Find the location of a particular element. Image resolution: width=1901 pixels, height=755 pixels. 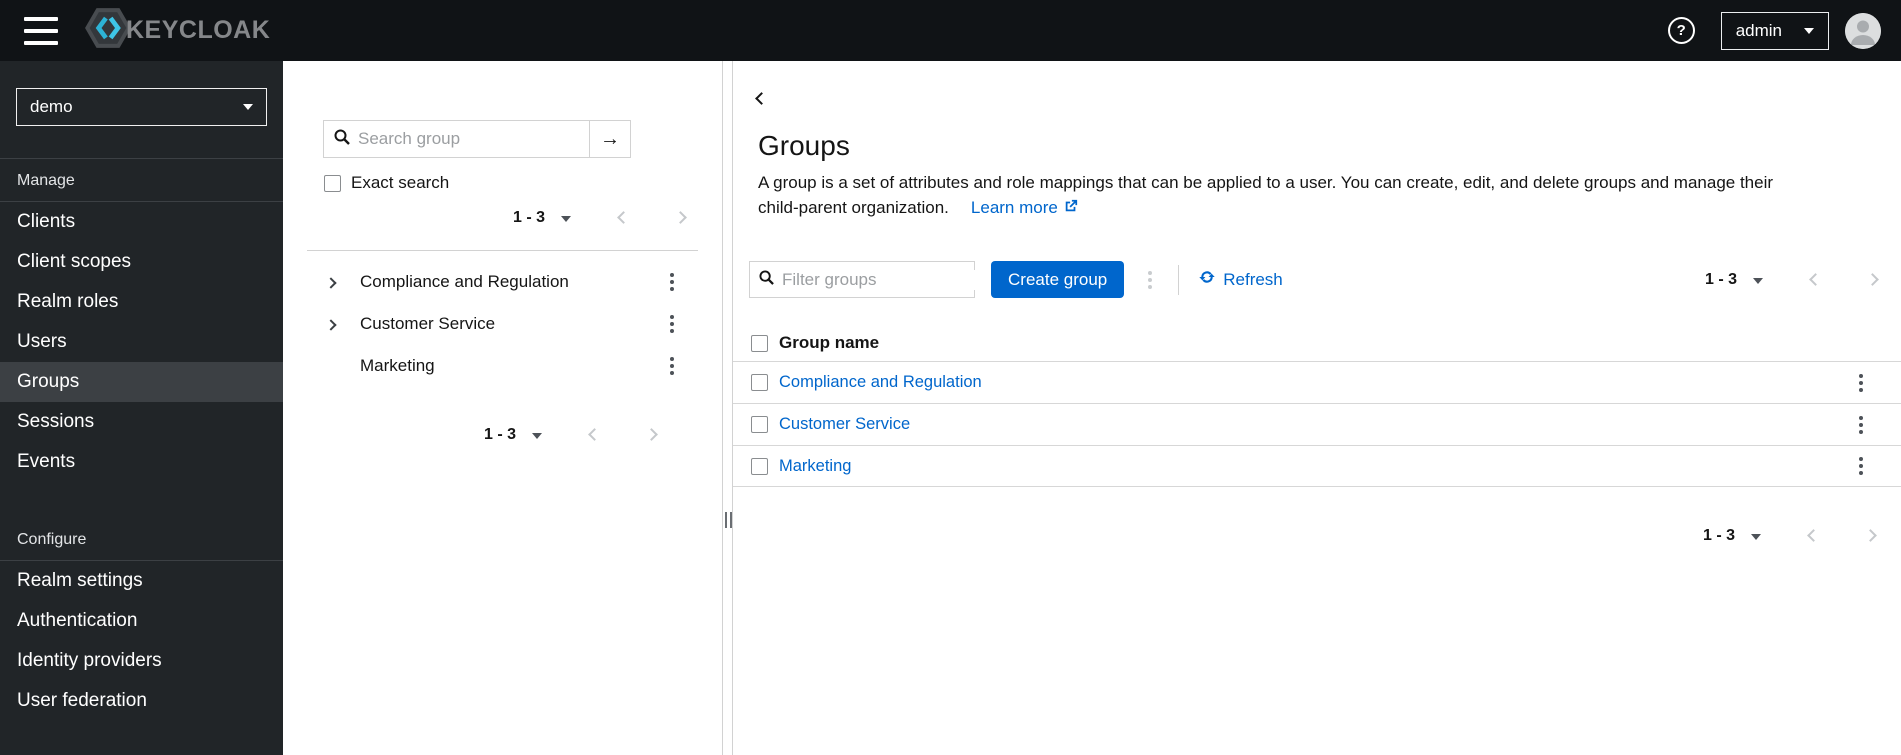

refresh-button: Refresh is located at coordinates (1241, 279).